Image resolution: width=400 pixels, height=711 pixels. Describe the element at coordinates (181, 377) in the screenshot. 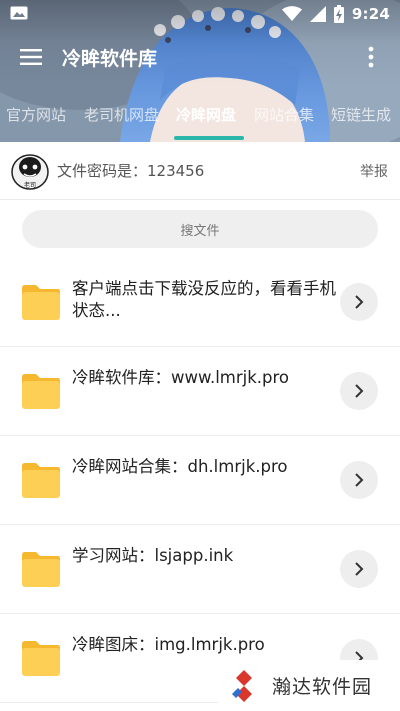

I see `file-item-text: 冷眸软件库：www.lmrjk.pro` at that location.